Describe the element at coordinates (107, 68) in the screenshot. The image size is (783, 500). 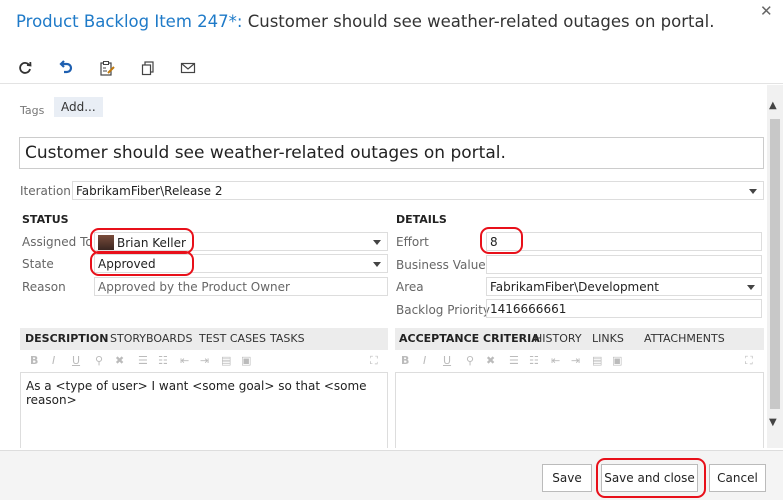
I see `clipboard-icon` at that location.